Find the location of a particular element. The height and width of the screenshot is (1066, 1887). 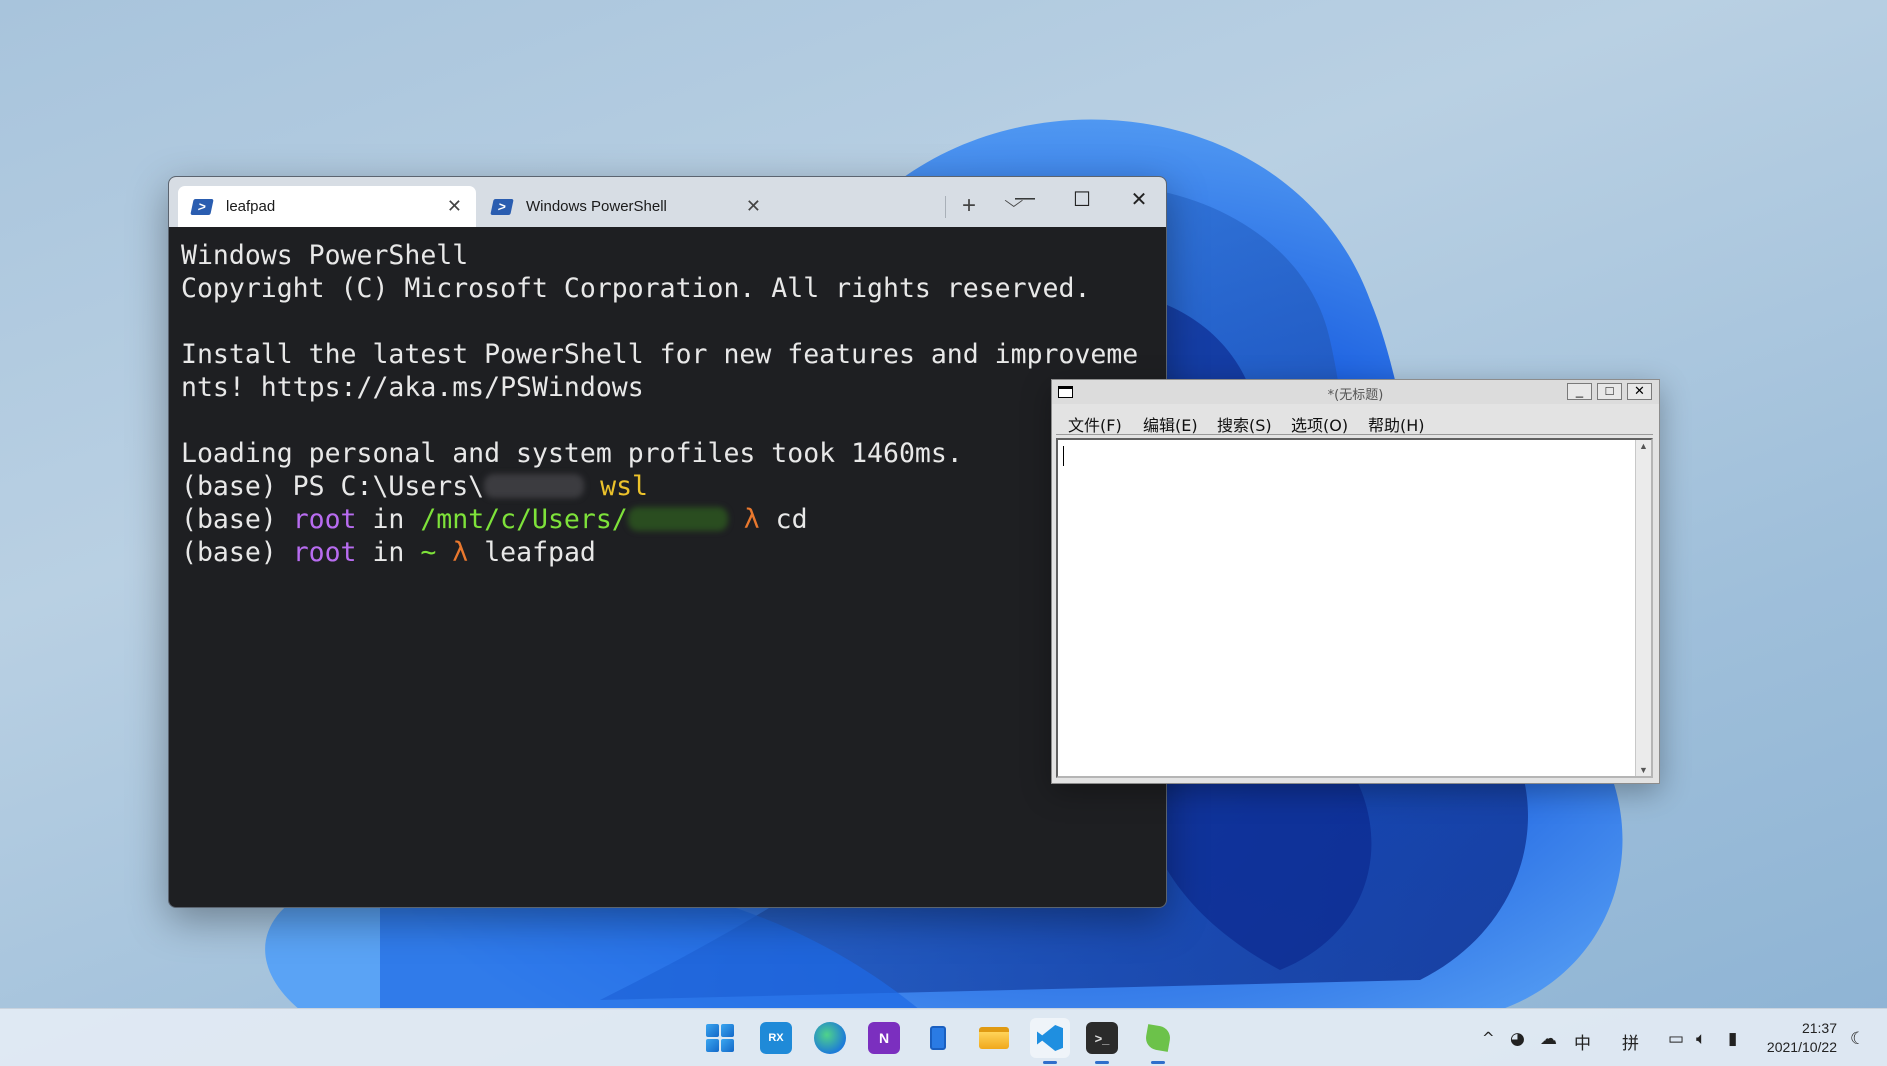

maximize-button: ☐ is located at coordinates (1082, 199).